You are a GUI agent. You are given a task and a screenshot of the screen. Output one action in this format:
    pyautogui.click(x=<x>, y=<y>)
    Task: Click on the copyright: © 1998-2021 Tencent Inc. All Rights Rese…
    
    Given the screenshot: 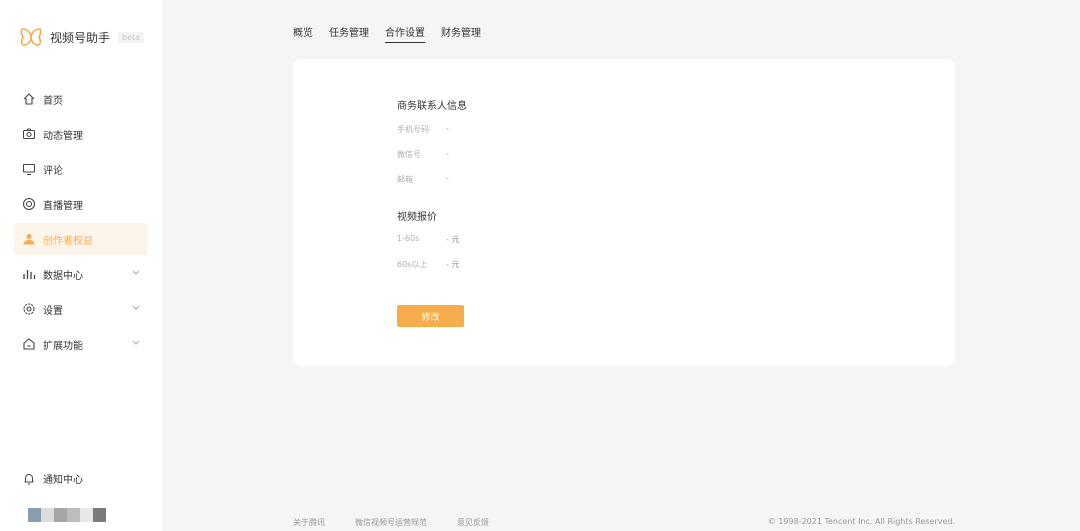 What is the action you would take?
    pyautogui.click(x=861, y=521)
    